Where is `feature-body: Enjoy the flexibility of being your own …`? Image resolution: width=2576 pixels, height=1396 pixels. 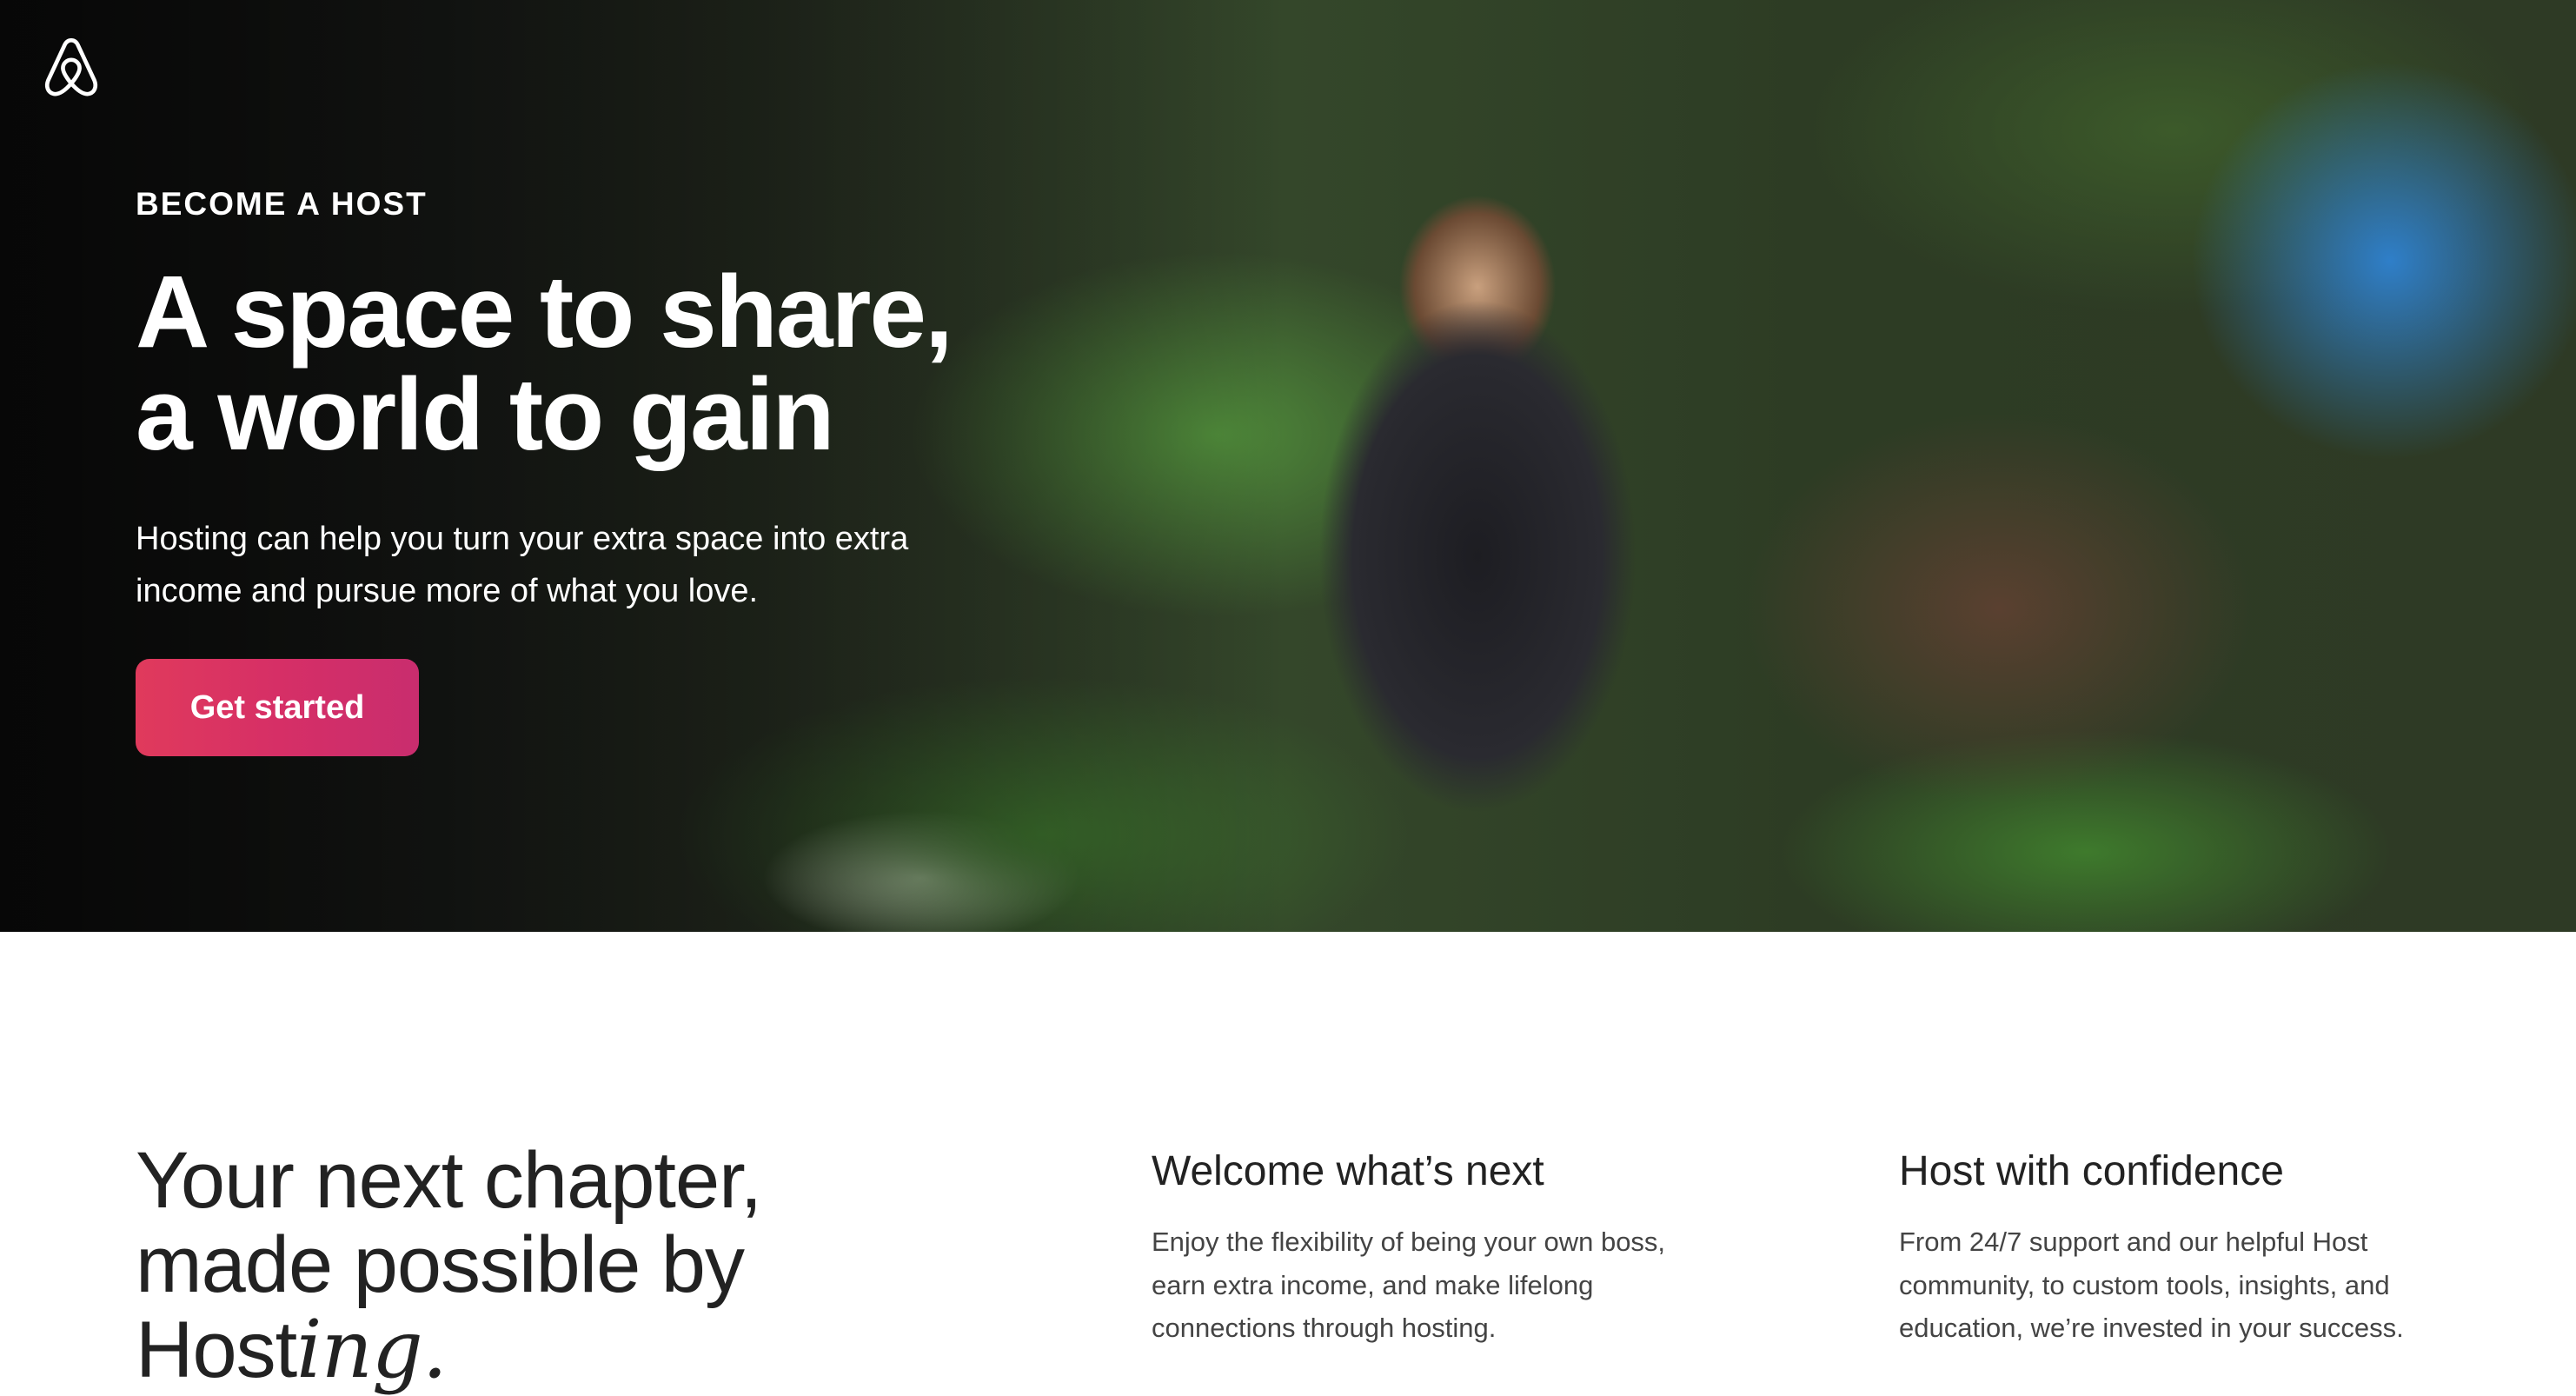
feature-body: Enjoy the flexibility of being your own … is located at coordinates (1409, 1284).